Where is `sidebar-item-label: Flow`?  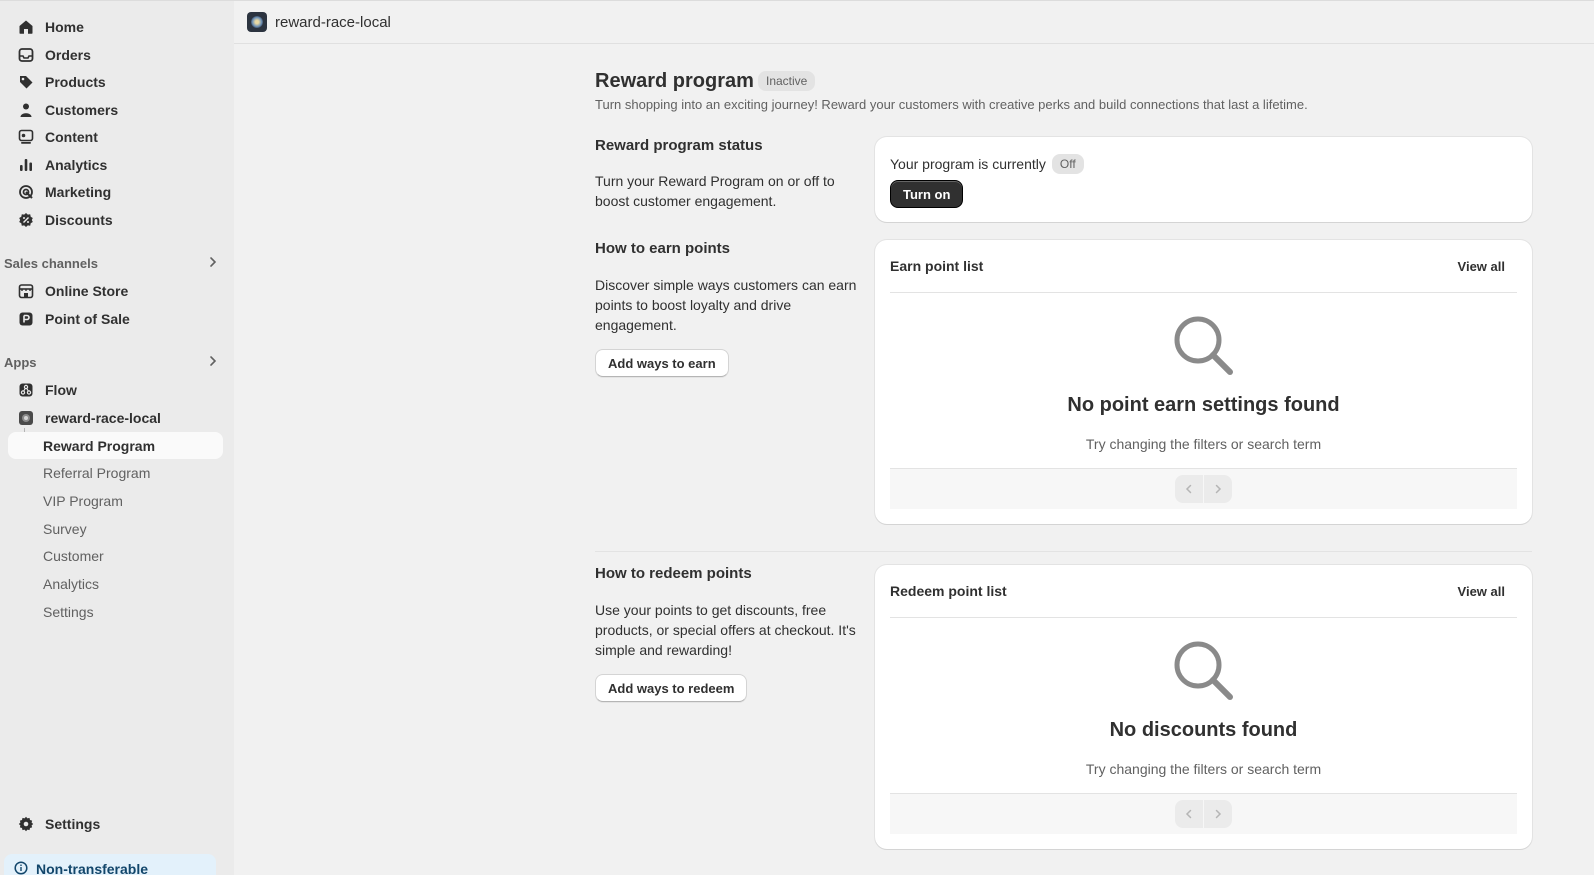
sidebar-item-label: Flow is located at coordinates (61, 389).